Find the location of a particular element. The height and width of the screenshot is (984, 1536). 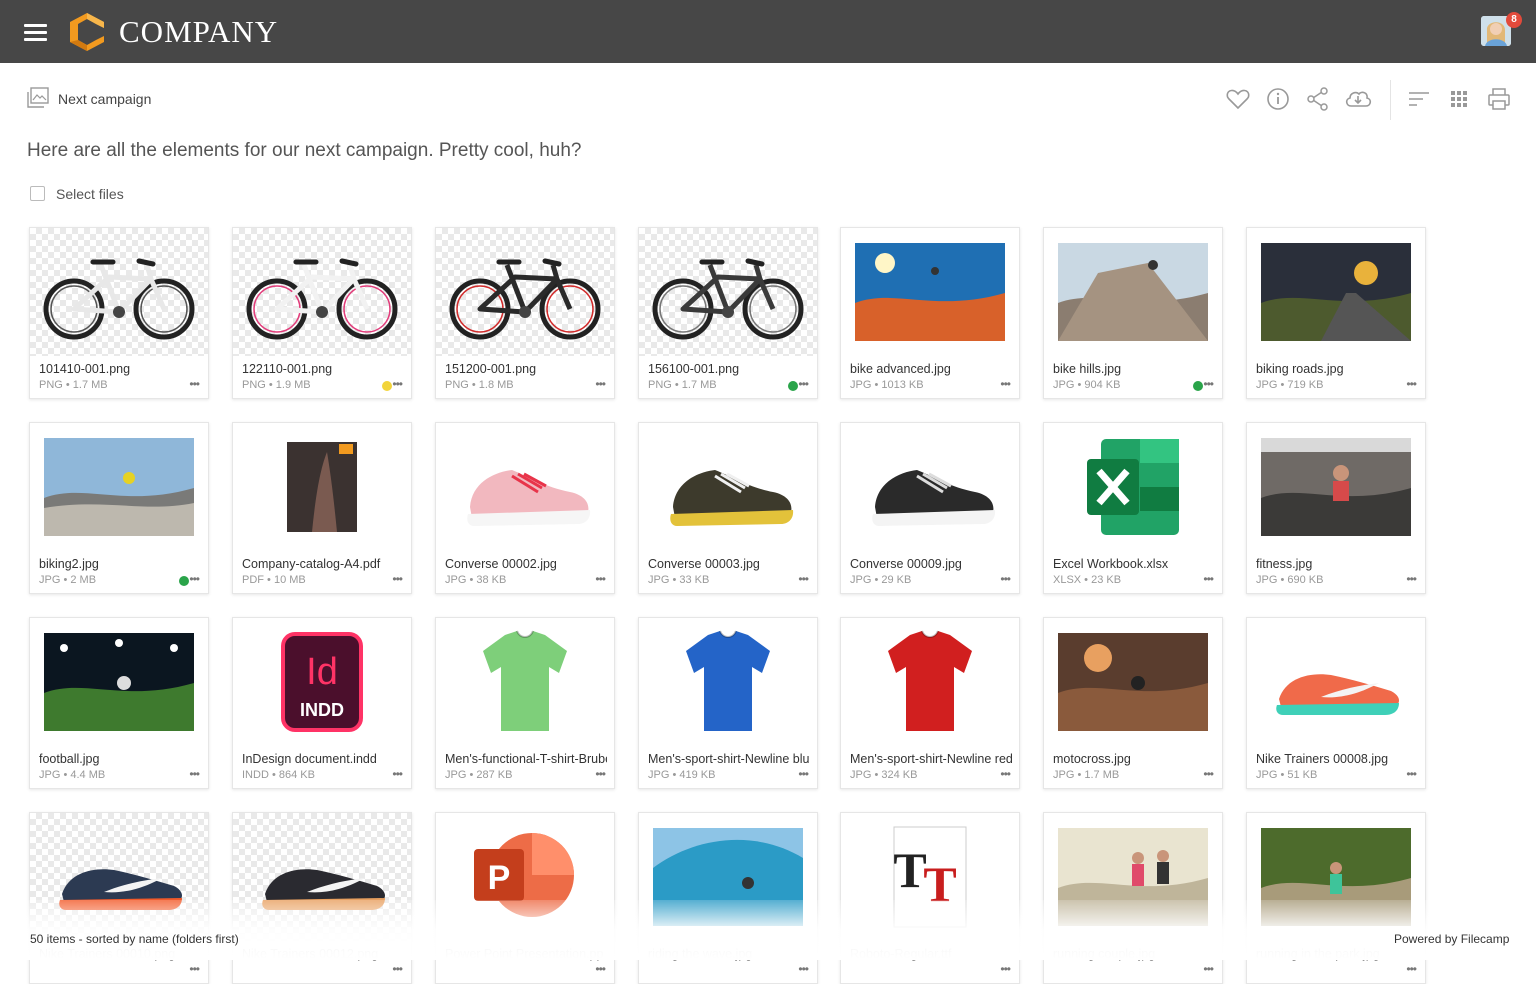

file-name: Nike Trainers 00012.png is located at coordinates (323, 954).